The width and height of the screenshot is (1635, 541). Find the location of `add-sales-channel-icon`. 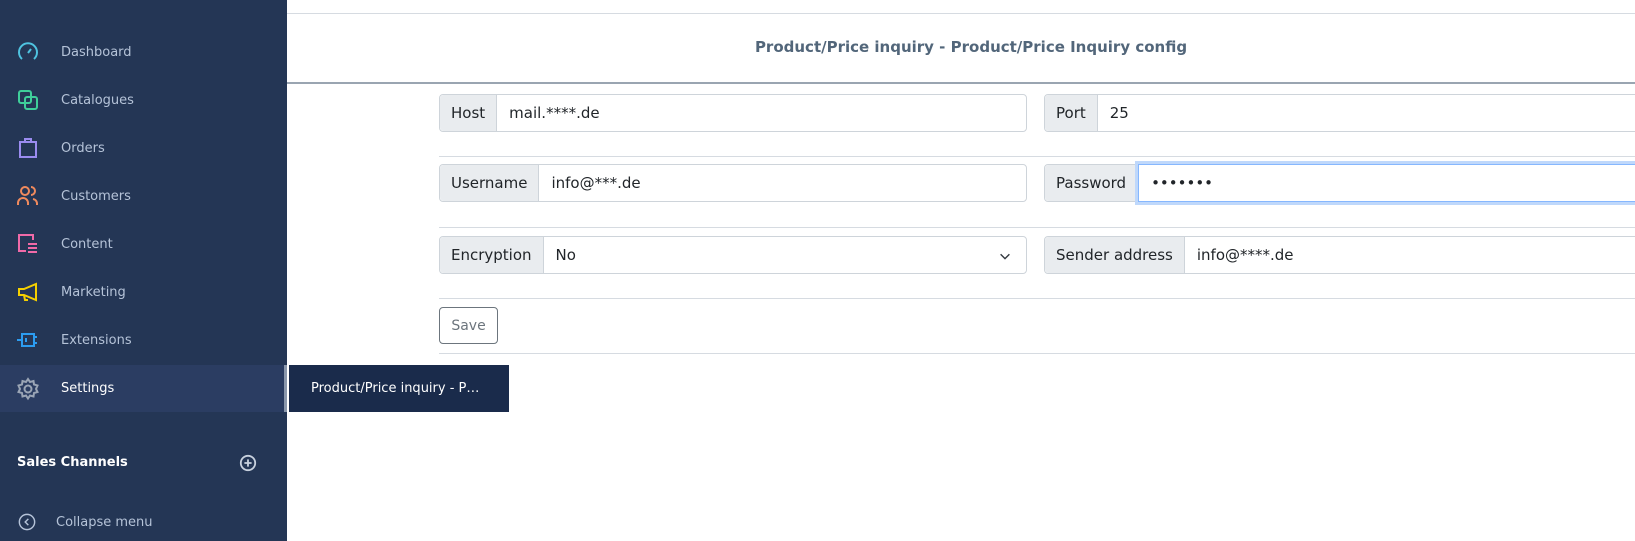

add-sales-channel-icon is located at coordinates (248, 463).